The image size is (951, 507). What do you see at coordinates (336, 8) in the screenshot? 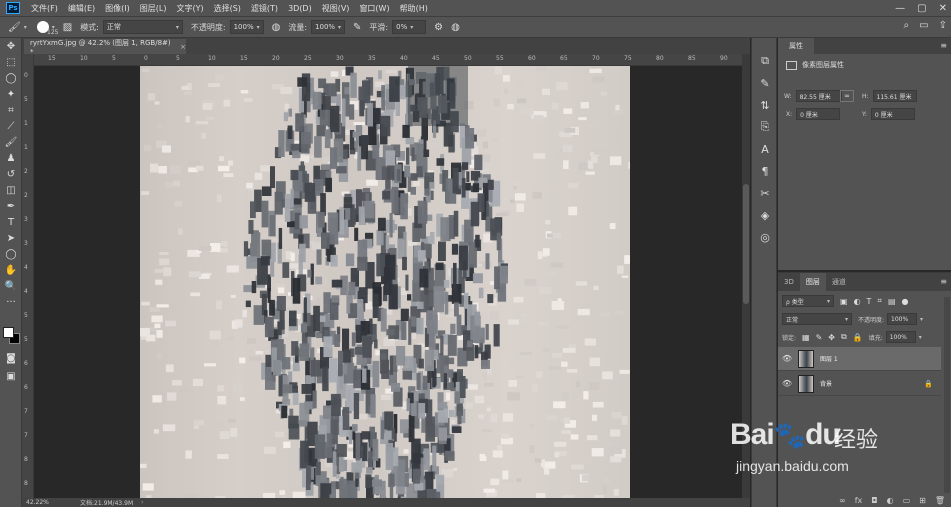
I see `menu-view: 视图(V)` at bounding box center [336, 8].